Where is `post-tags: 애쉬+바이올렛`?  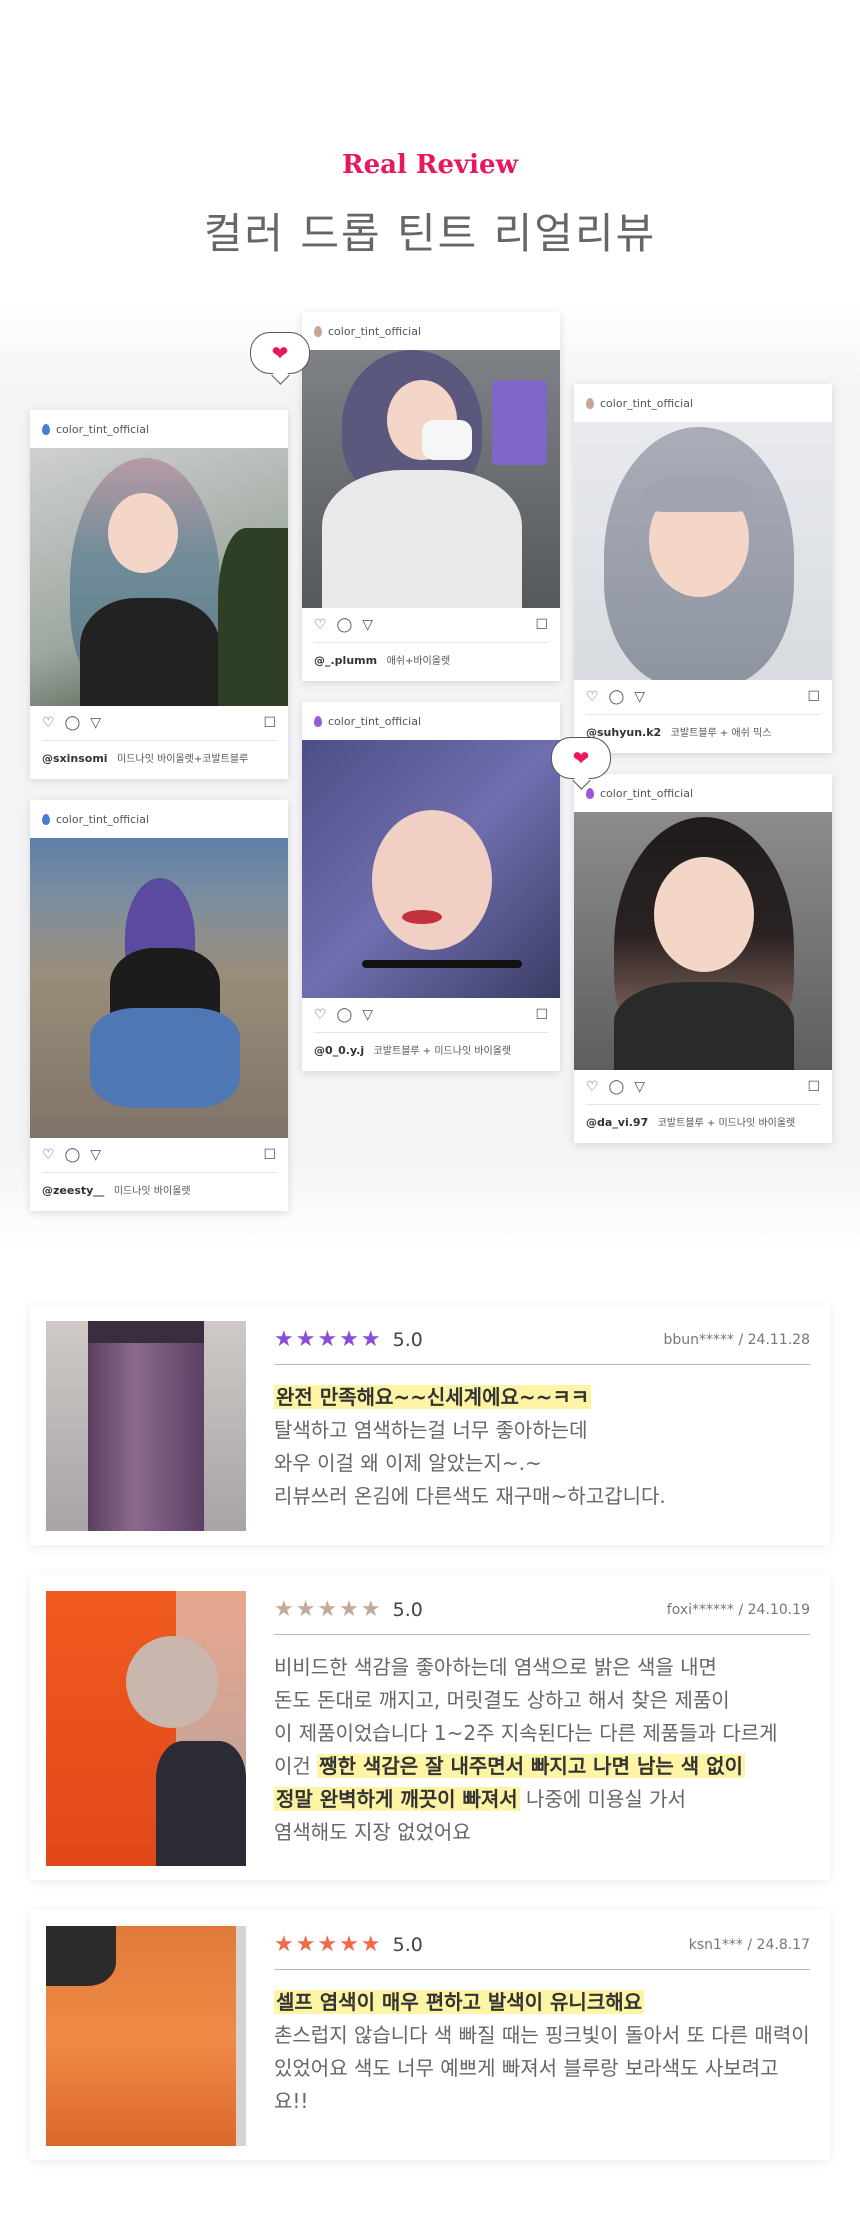 post-tags: 애쉬+바이올렛 is located at coordinates (418, 661).